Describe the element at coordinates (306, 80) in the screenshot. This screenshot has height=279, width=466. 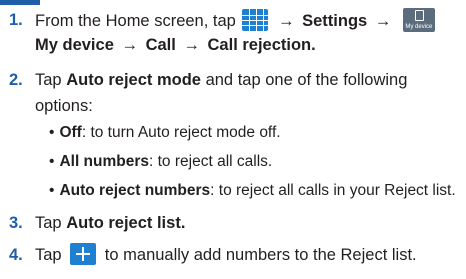
I see `step-text: and tap one of the following` at that location.